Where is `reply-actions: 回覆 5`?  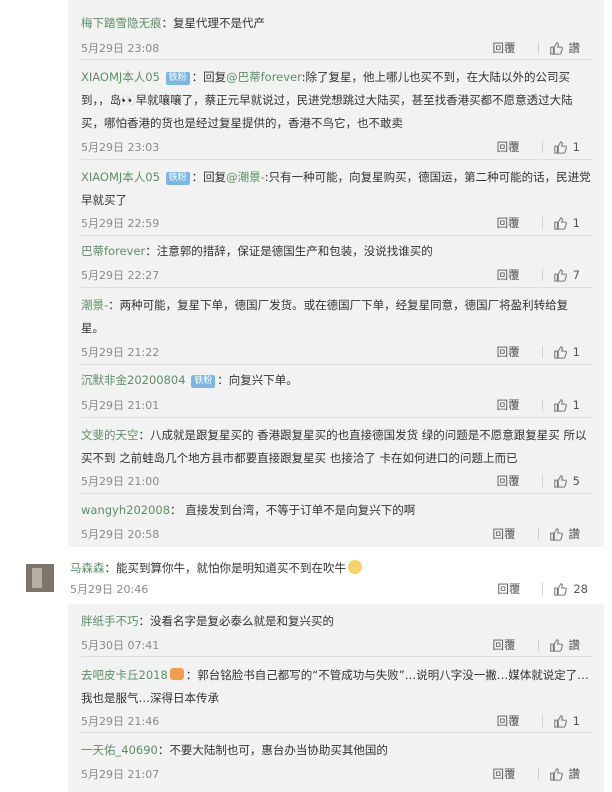 reply-actions: 回覆 5 is located at coordinates (538, 481).